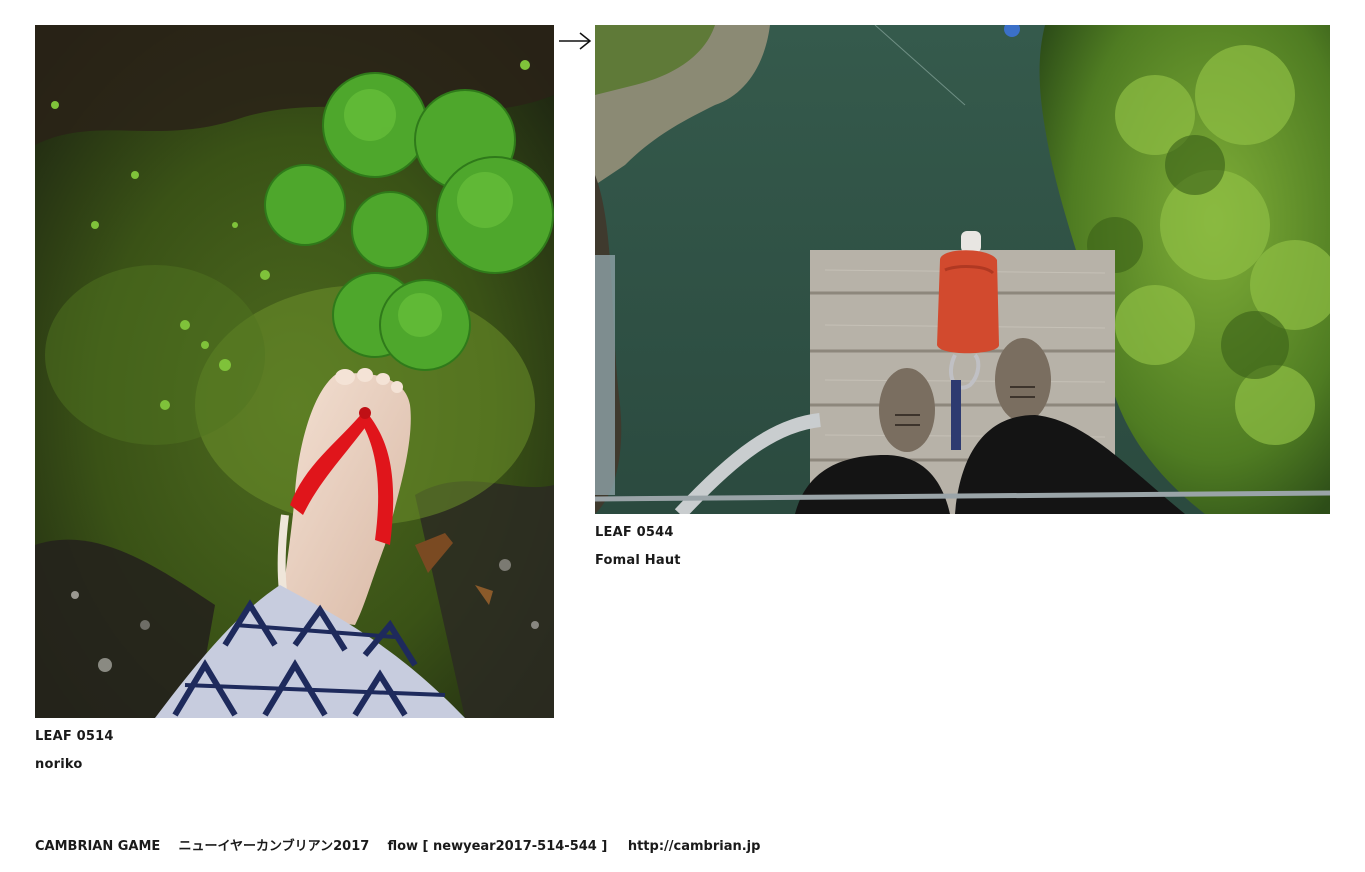 This screenshot has width=1365, height=872. What do you see at coordinates (273, 846) in the screenshot?
I see `footer-event-link: ニューイヤーカンブリアン2017` at bounding box center [273, 846].